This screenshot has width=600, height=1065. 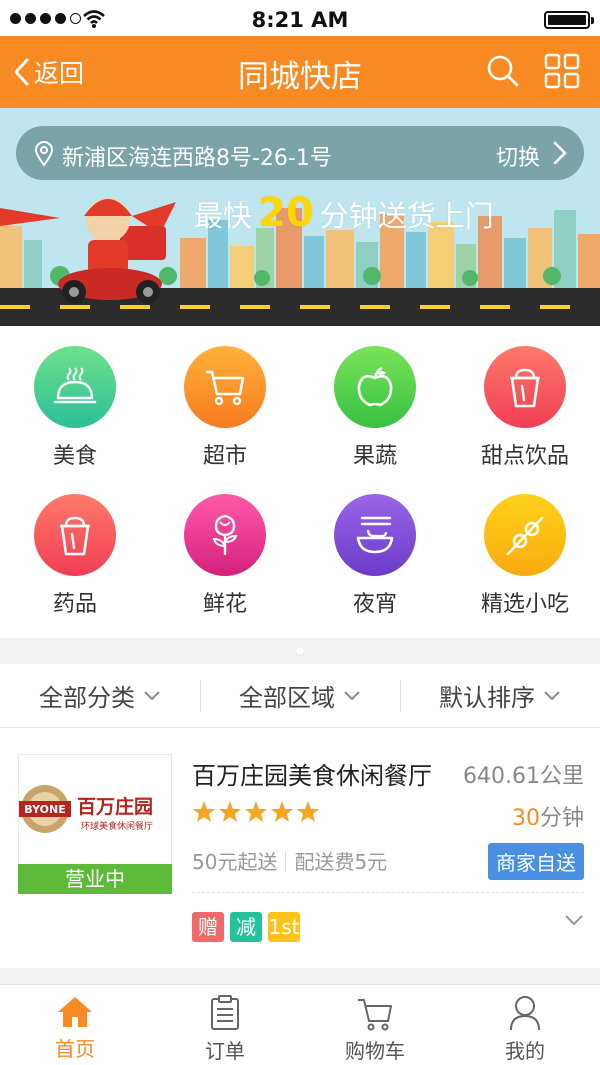 I want to click on tab-orders: 订单, so click(x=225, y=1025).